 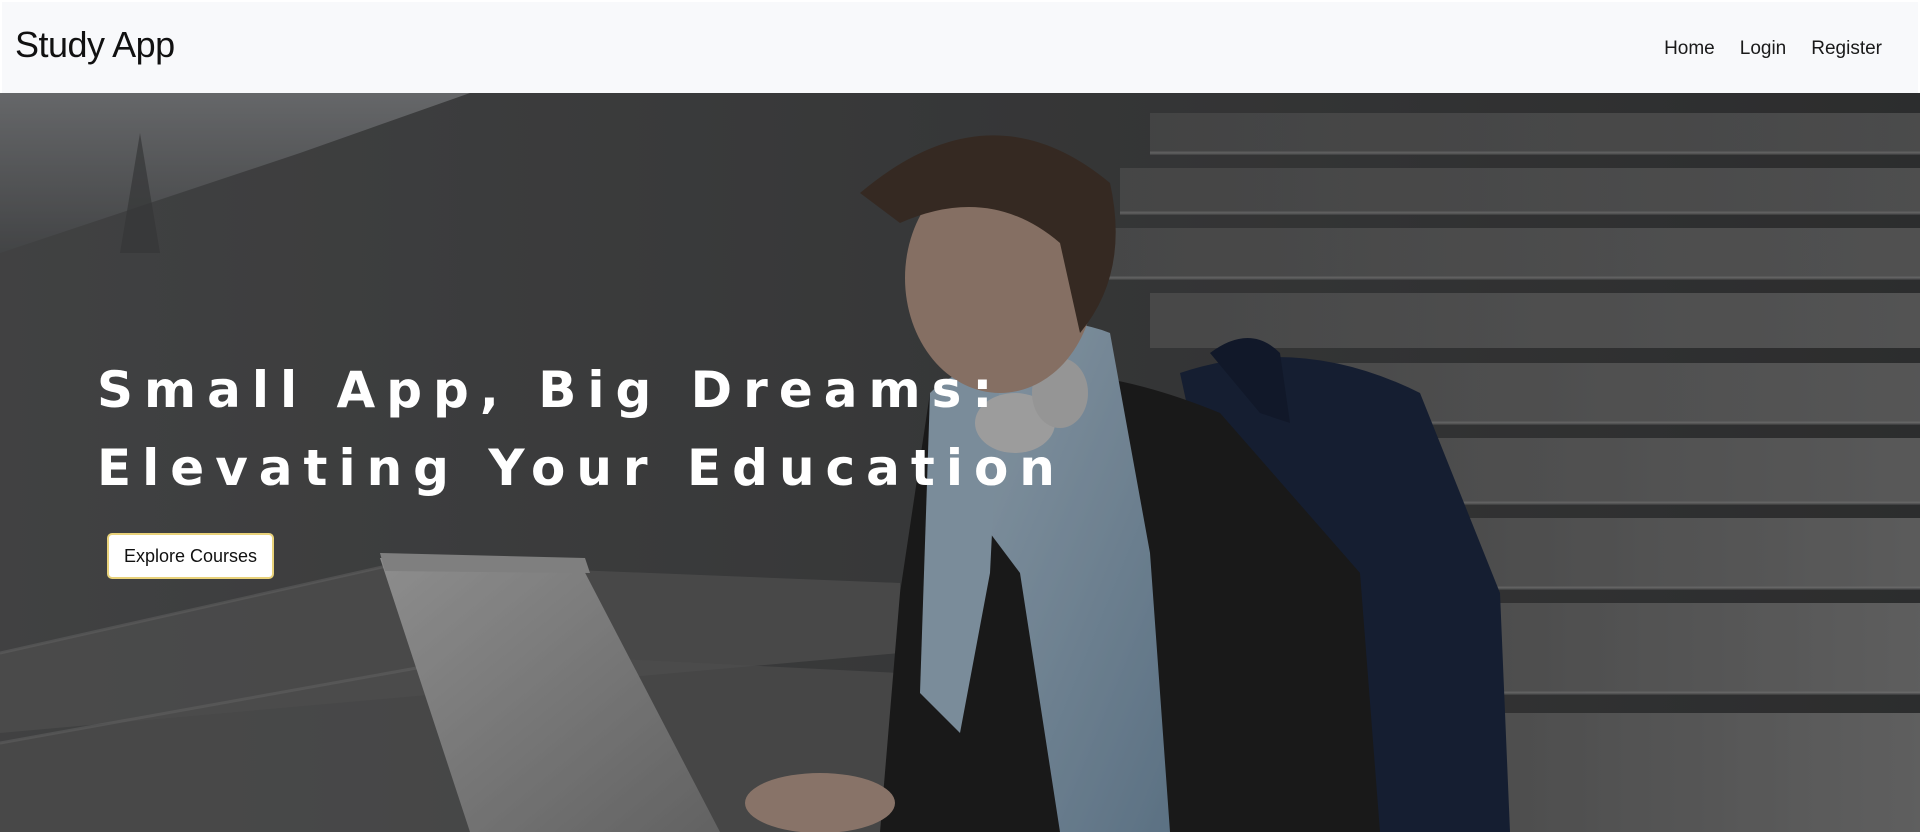 What do you see at coordinates (550, 390) in the screenshot?
I see `hero-title-line-1: Small App, Big Dreams:` at bounding box center [550, 390].